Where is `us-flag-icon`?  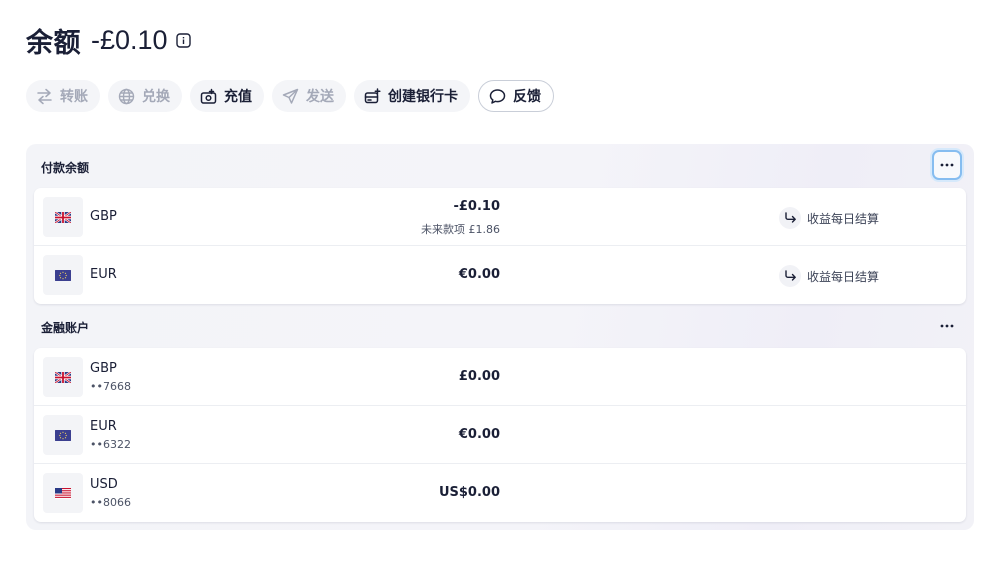 us-flag-icon is located at coordinates (63, 493).